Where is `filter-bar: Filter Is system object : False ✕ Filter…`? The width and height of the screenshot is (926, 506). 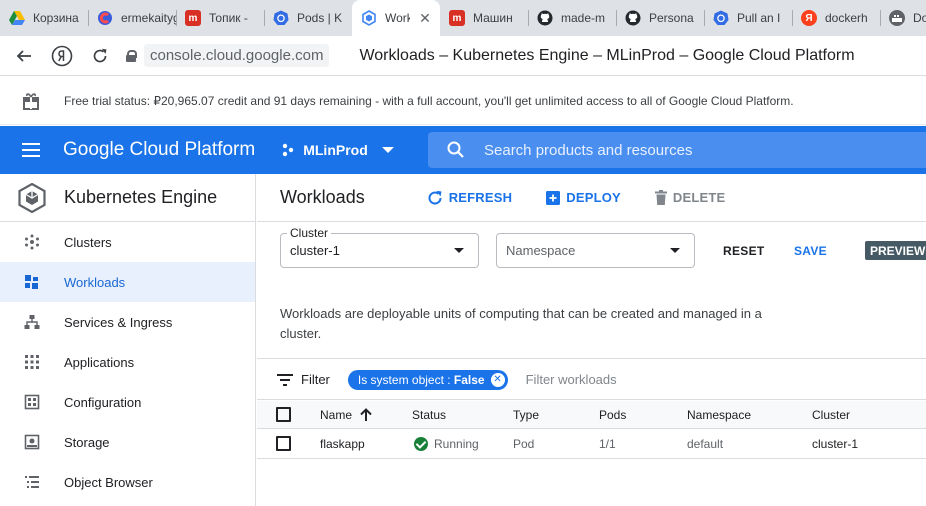 filter-bar: Filter Is system object : False ✕ Filter… is located at coordinates (591, 380).